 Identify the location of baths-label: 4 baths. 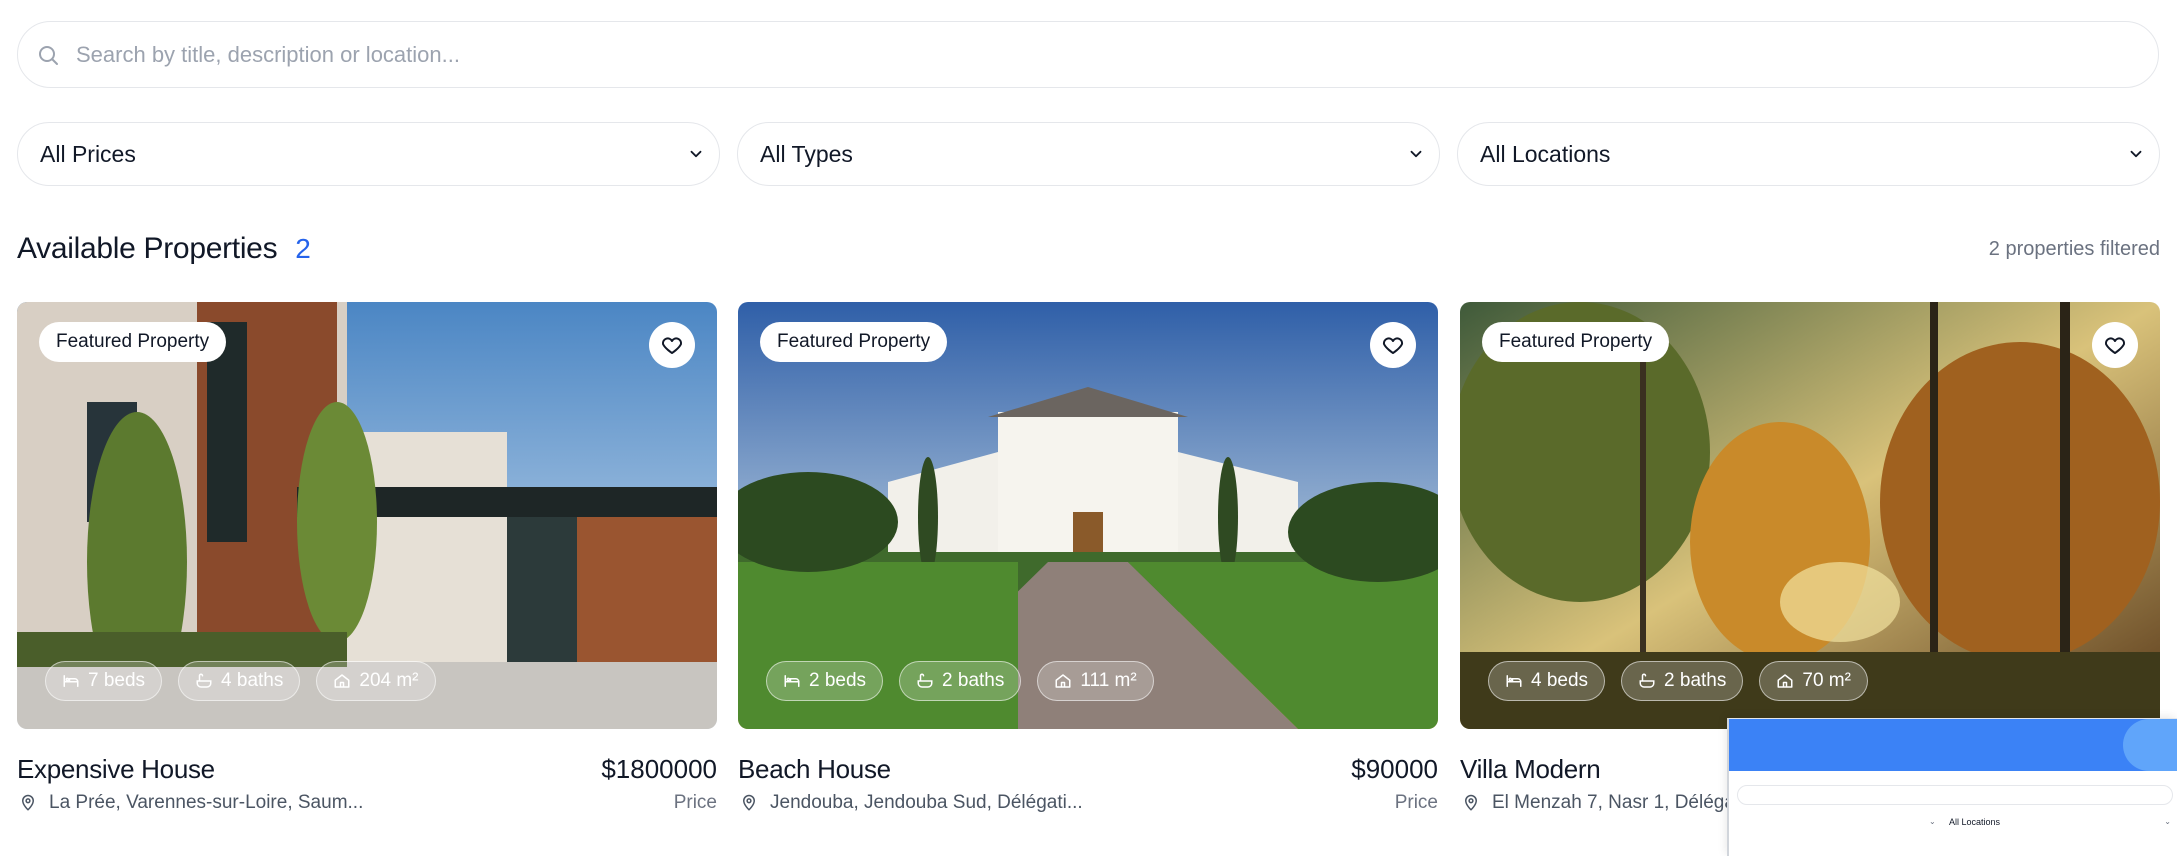
(252, 680).